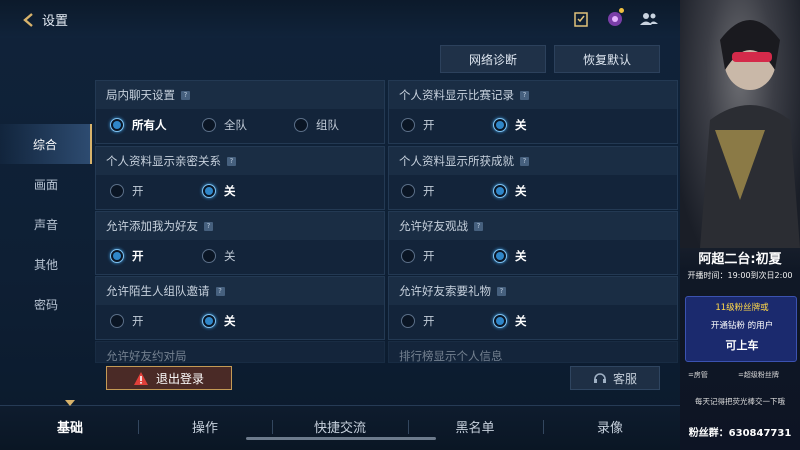 Image resolution: width=800 pixels, height=450 pixels. Describe the element at coordinates (163, 161) in the screenshot. I see `panel-title: 个人资料显示亲密关系` at that location.